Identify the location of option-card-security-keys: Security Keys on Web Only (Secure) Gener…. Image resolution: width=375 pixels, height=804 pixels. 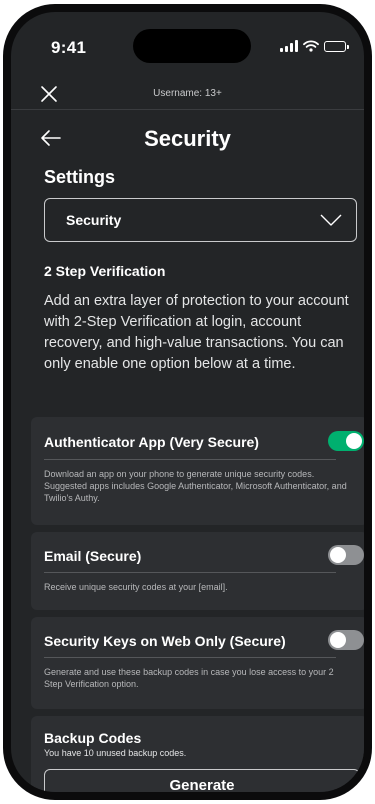
(197, 663).